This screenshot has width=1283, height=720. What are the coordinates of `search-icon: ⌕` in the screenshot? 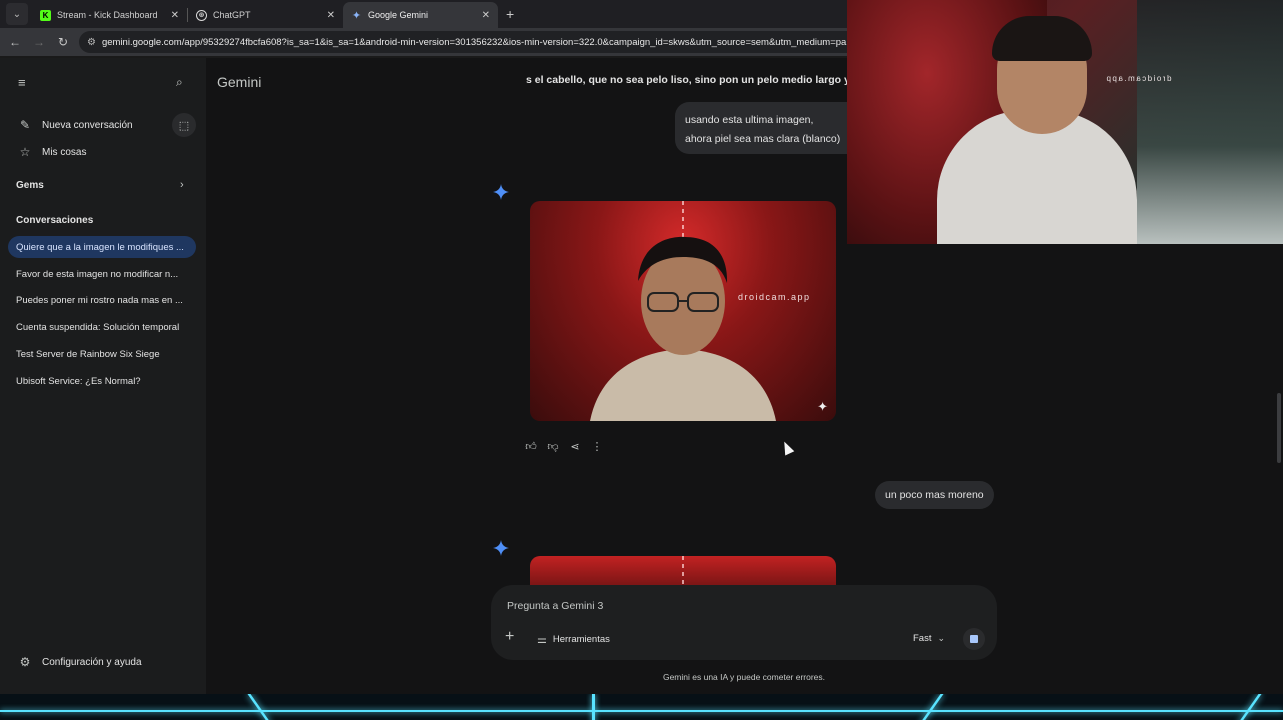 It's located at (179, 82).